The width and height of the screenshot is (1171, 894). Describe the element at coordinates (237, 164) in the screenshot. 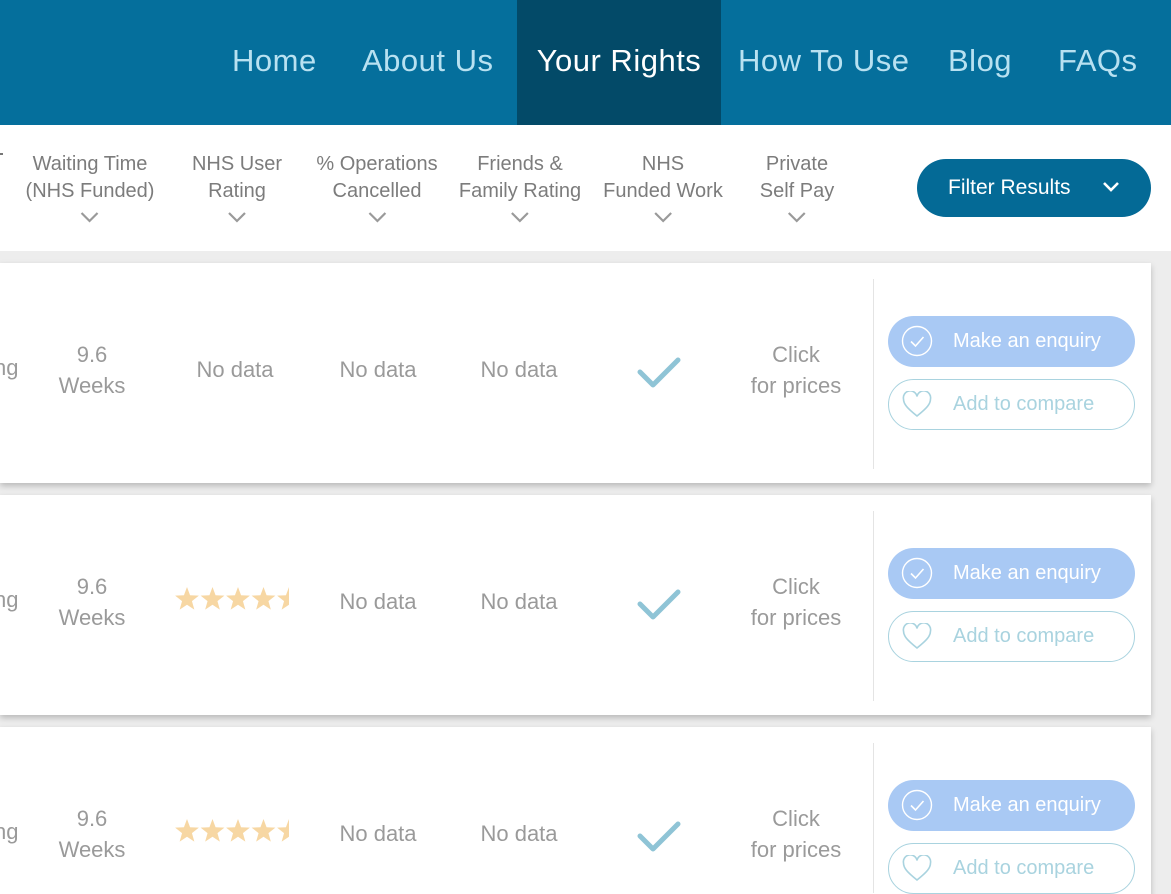

I see `col-header-label: NHS User` at that location.